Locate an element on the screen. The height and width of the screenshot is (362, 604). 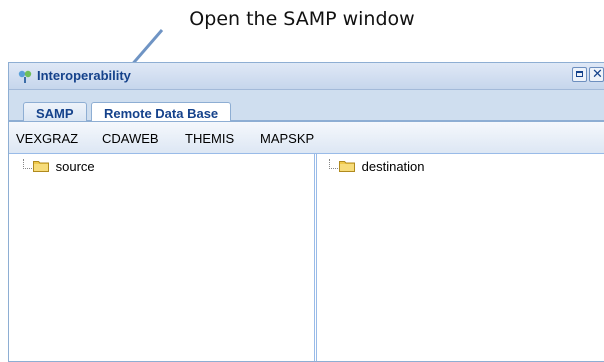
toolbar-item-vexgraz: VEXGRAZ is located at coordinates (47, 138).